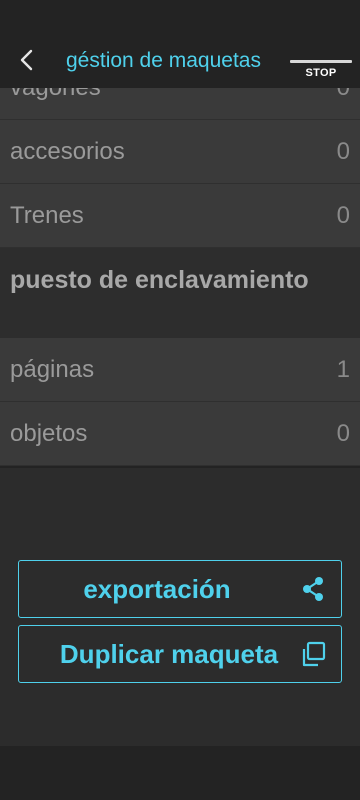  I want to click on app-header: géstion de maquetas STOP, so click(180, 44).